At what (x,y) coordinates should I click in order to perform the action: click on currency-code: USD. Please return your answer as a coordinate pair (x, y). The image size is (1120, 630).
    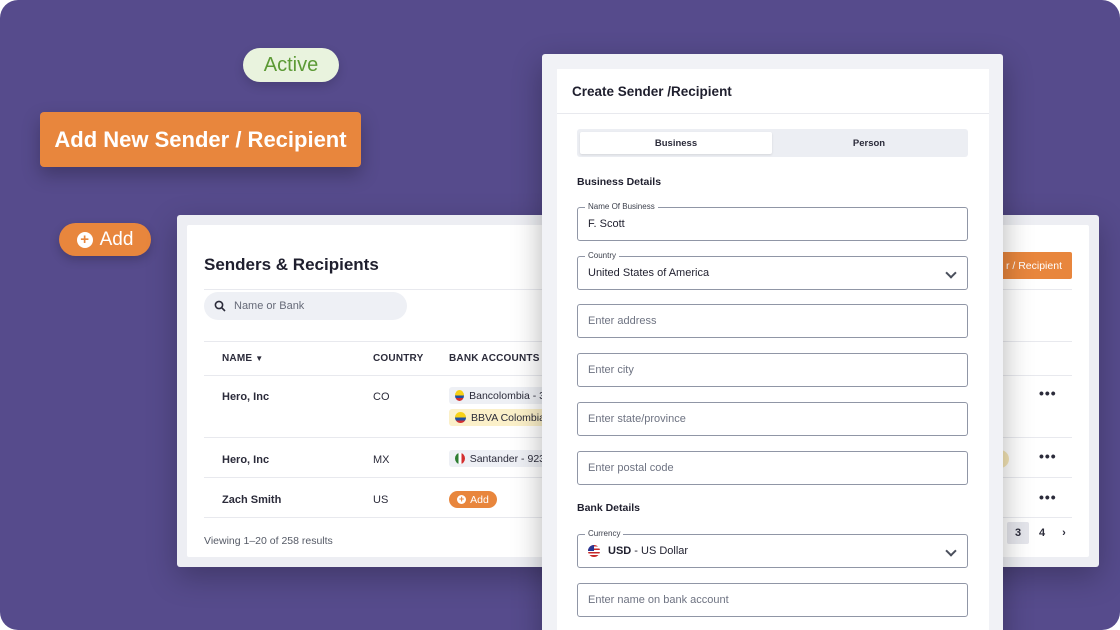
    Looking at the image, I should click on (620, 551).